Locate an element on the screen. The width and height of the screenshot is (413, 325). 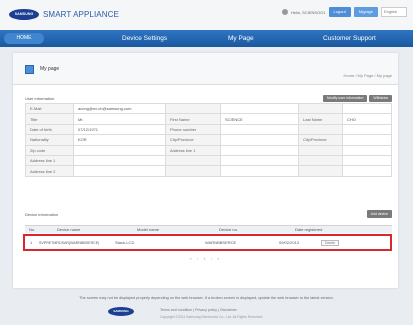
column-header-model-name: Model name is located at coordinates (148, 229).